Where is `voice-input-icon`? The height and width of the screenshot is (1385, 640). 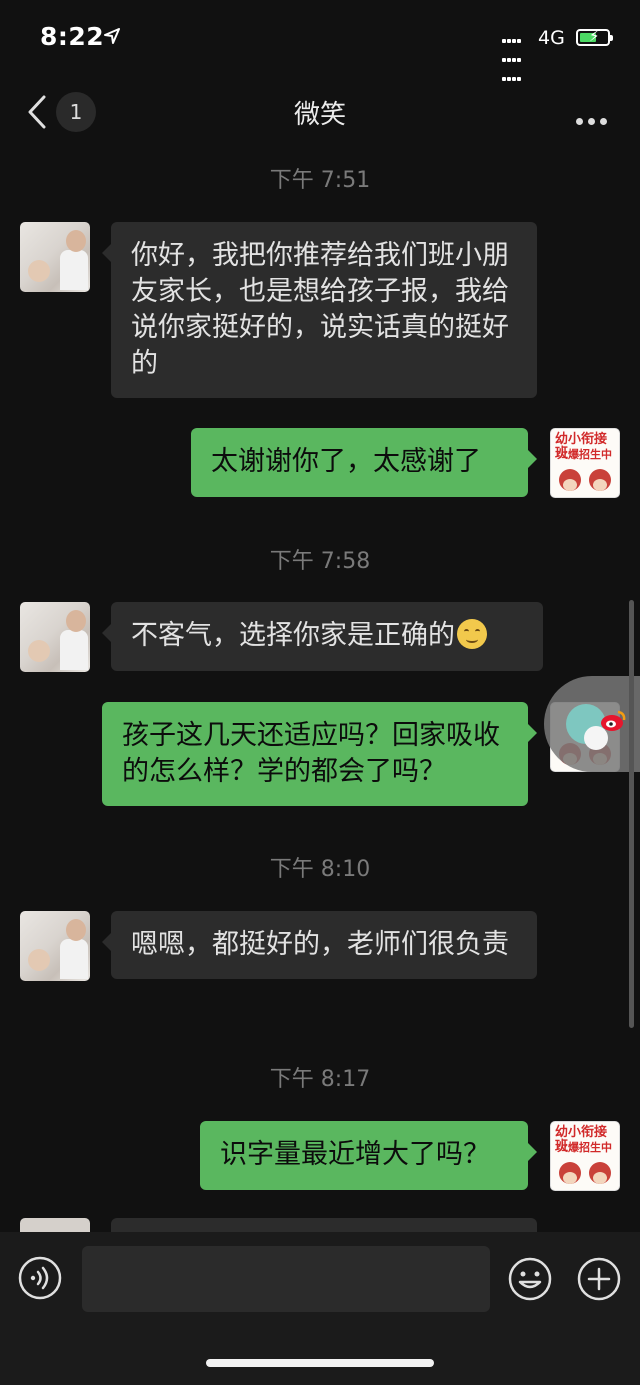 voice-input-icon is located at coordinates (40, 1278).